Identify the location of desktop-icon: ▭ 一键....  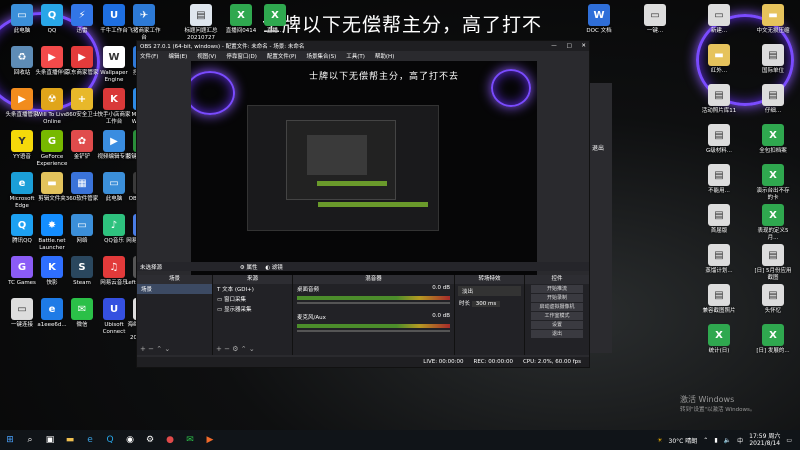
(655, 19).